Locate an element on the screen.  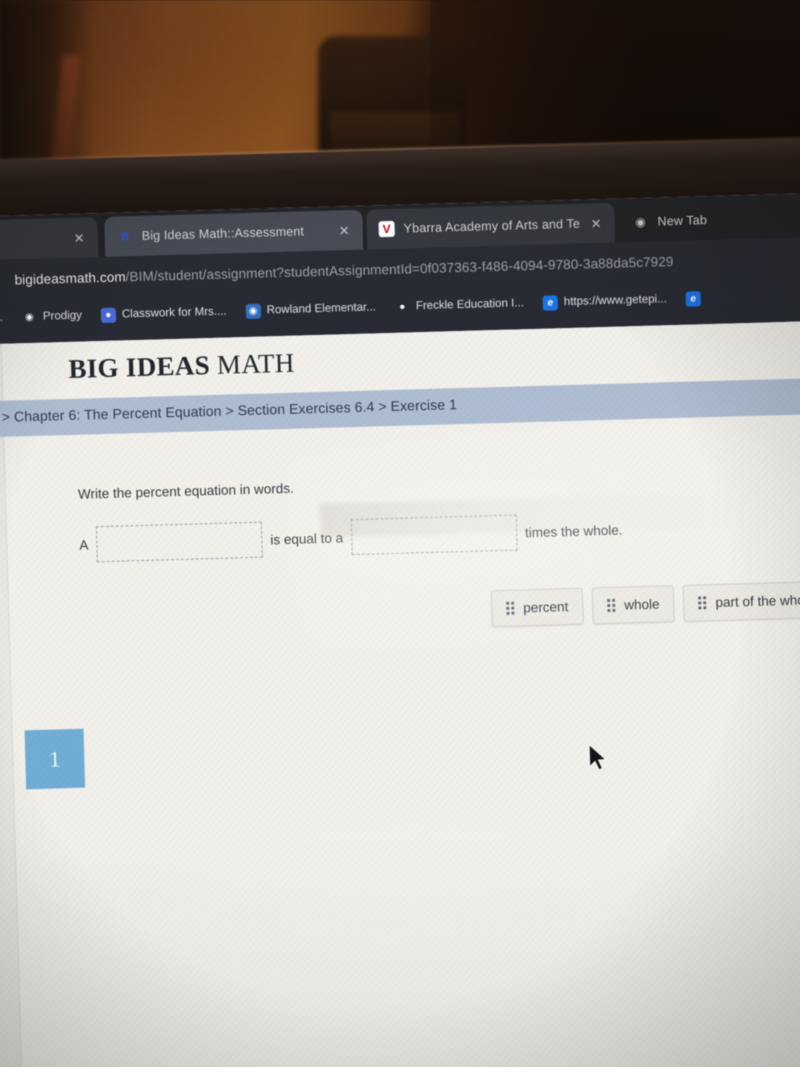
freckle-education-icon: ● is located at coordinates (402, 307).